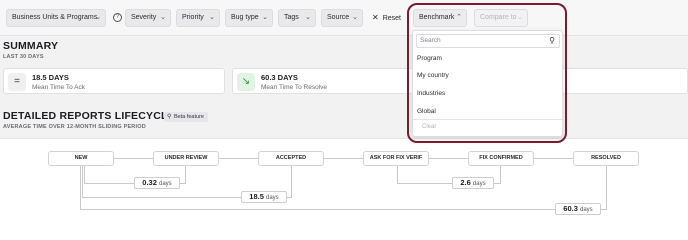 This screenshot has height=240, width=688. What do you see at coordinates (498, 17) in the screenshot?
I see `compare-to-label: Compare to` at bounding box center [498, 17].